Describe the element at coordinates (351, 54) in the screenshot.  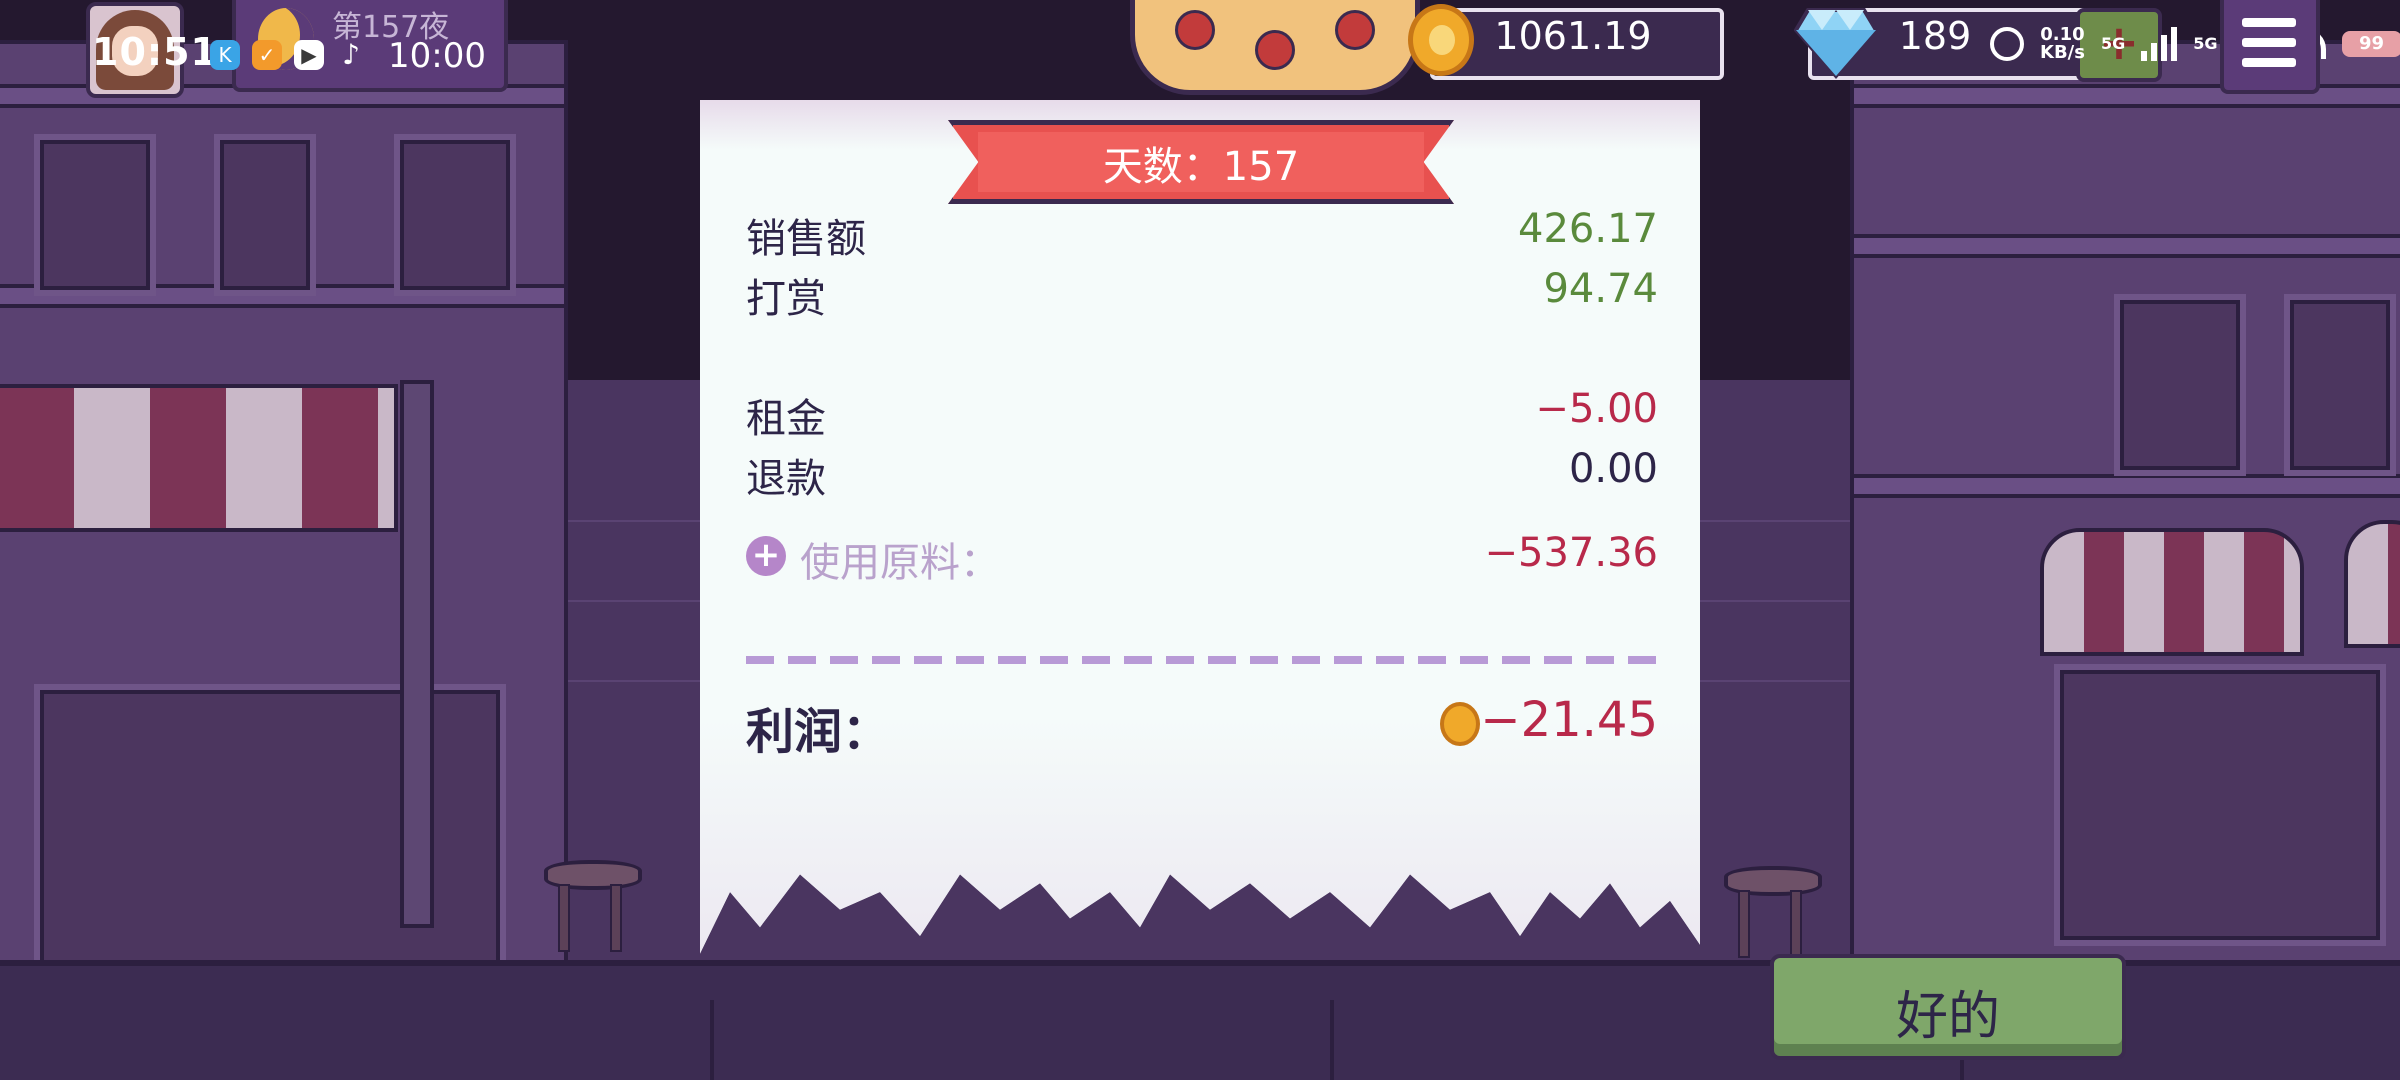
I see `tiktok-icon: ♪` at that location.